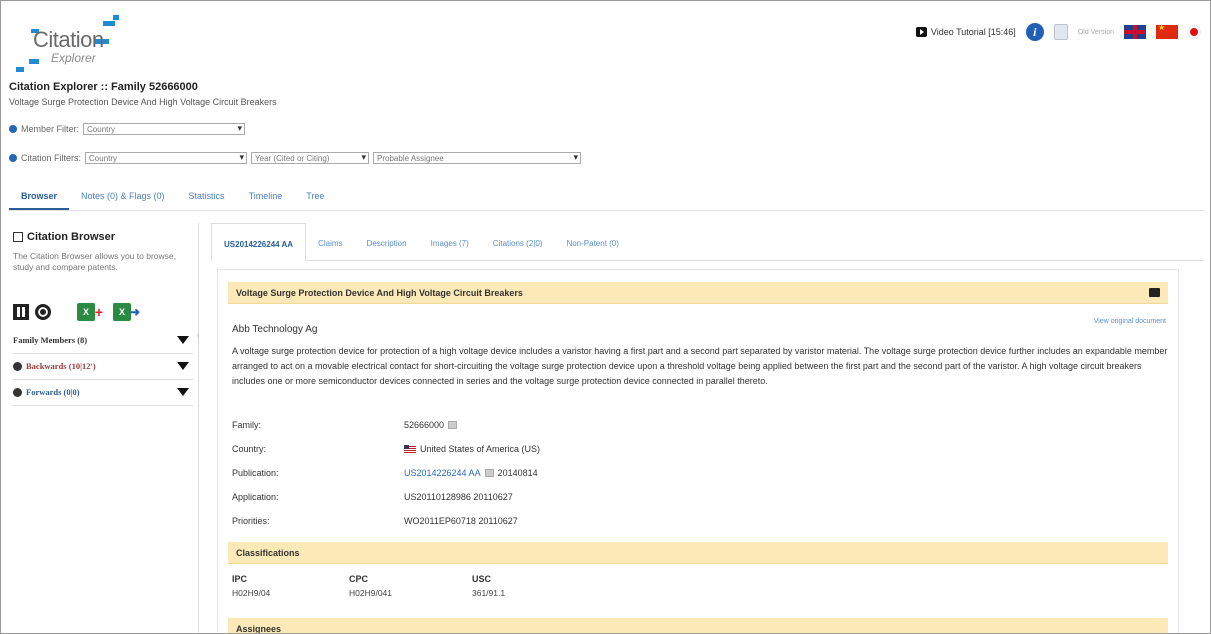  Describe the element at coordinates (50, 129) in the screenshot. I see `member-filter-label: Member Filter:` at that location.